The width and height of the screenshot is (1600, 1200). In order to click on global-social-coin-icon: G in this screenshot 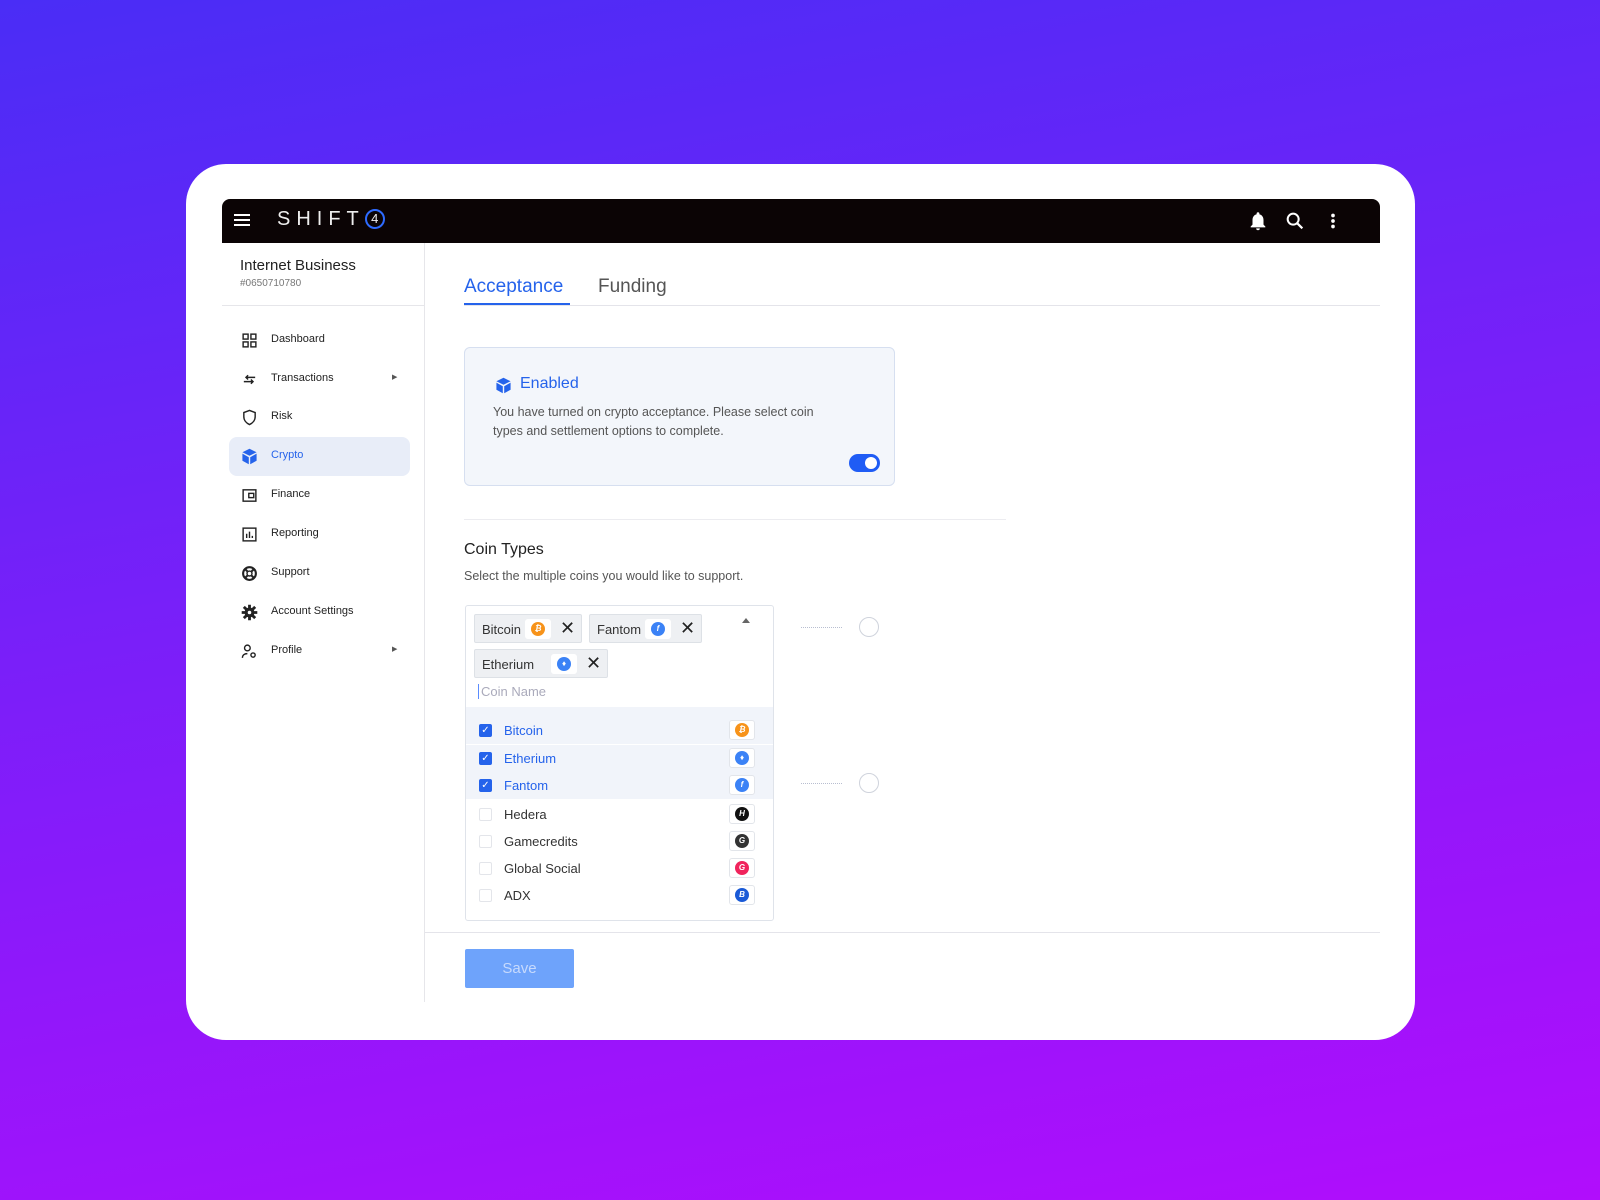, I will do `click(742, 868)`.